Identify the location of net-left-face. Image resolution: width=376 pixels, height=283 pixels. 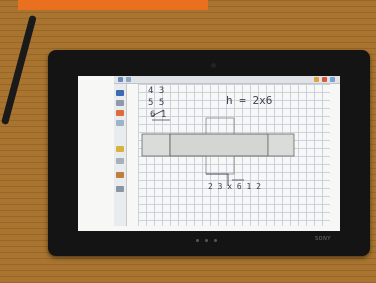
(156, 145).